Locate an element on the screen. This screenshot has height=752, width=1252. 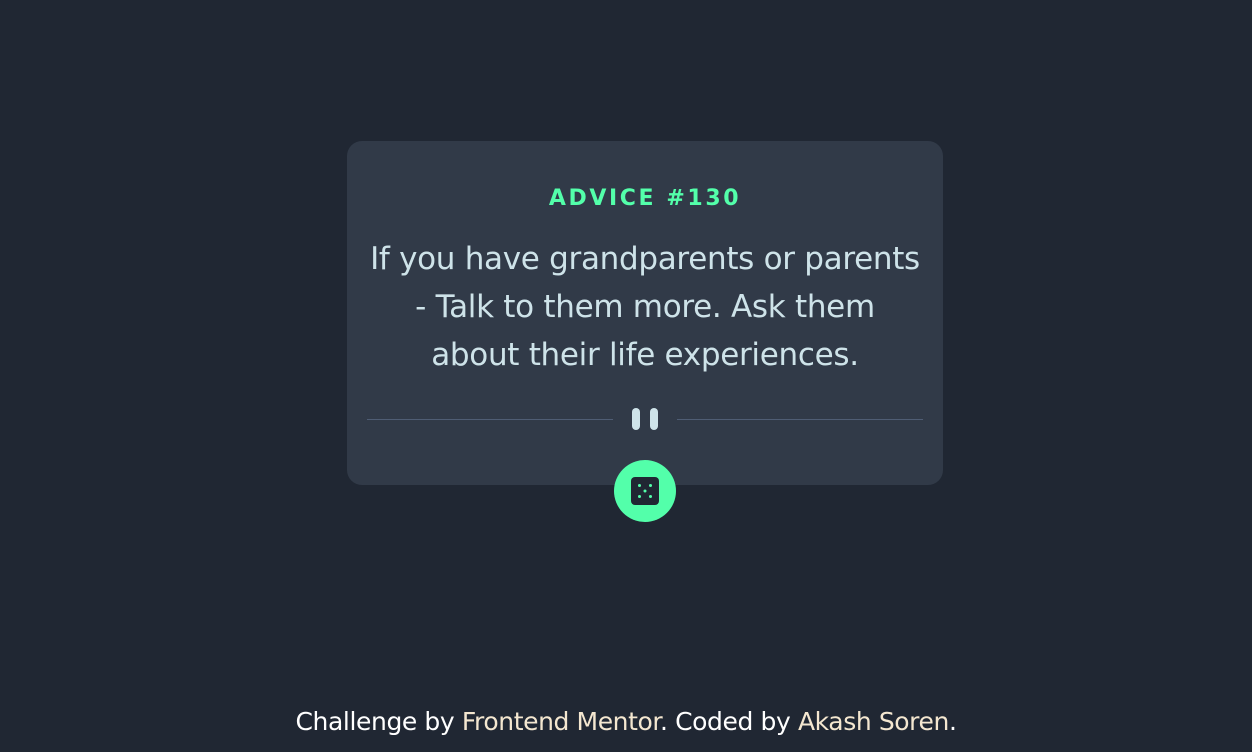
frontend-mentor-link: Frontend Mentor is located at coordinates (561, 721).